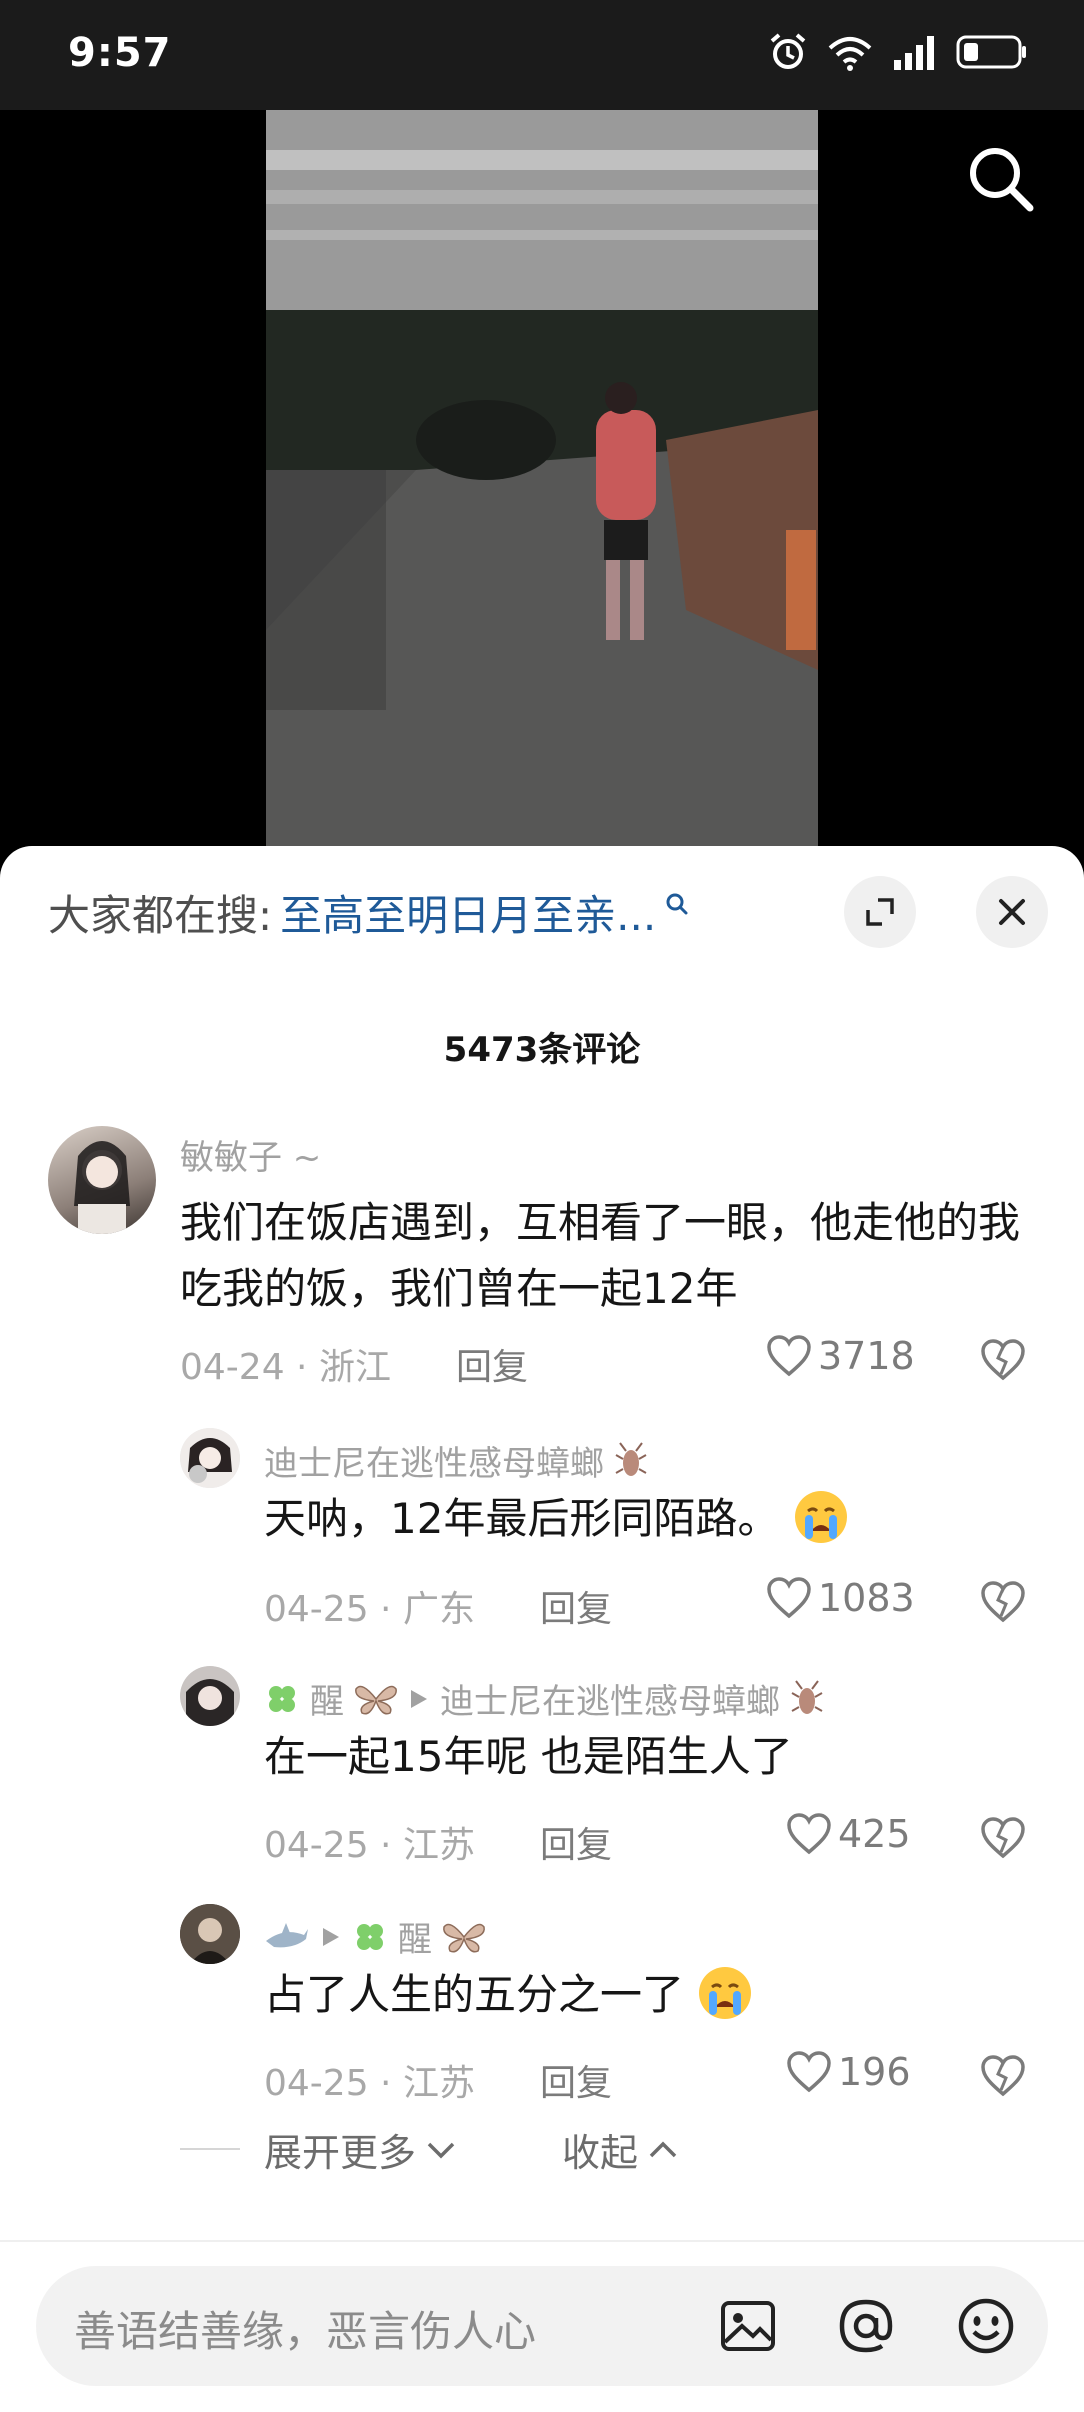  What do you see at coordinates (866, 1356) in the screenshot?
I see `like-count: 3718` at bounding box center [866, 1356].